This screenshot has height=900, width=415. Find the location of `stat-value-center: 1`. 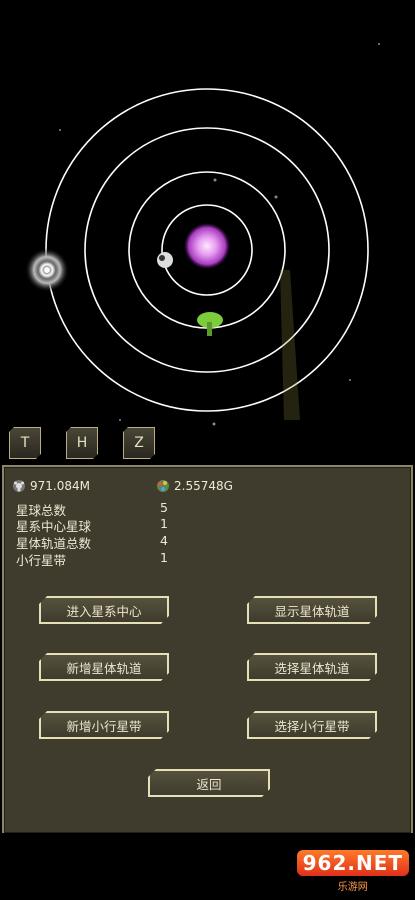

stat-value-center: 1 is located at coordinates (164, 523).